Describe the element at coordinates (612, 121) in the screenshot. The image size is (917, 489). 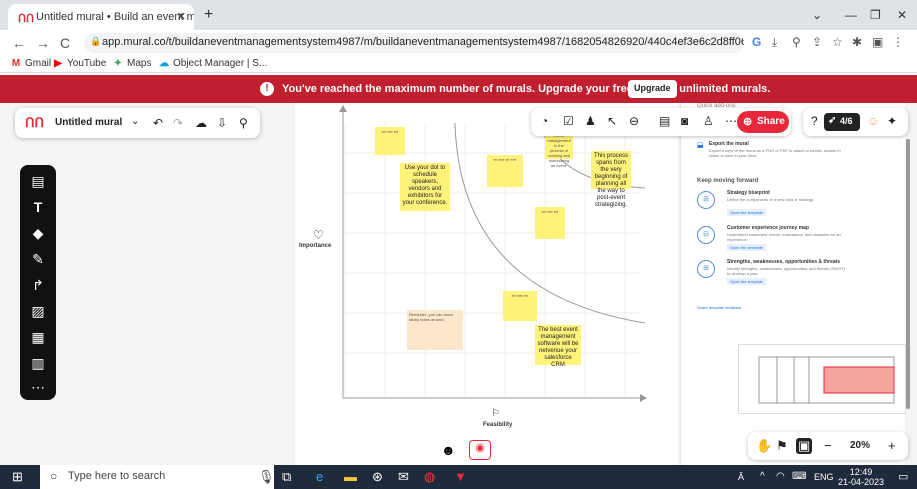
I see `cursor-icon: ↖` at that location.